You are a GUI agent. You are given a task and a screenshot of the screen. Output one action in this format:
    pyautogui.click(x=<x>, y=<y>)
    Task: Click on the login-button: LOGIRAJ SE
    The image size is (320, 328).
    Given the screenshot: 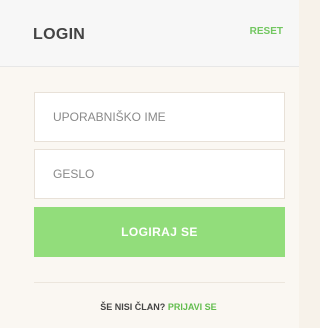 What is the action you would take?
    pyautogui.click(x=159, y=232)
    